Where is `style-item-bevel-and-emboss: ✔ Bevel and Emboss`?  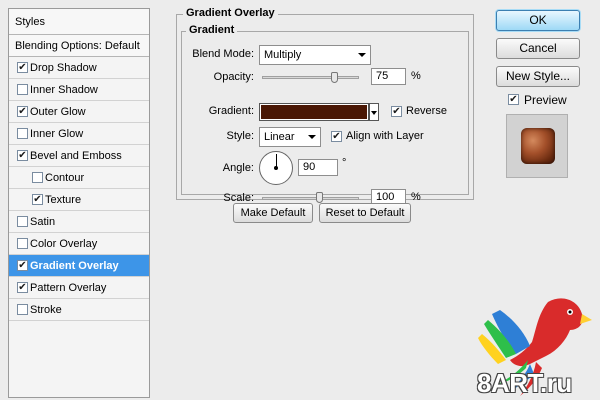
style-item-bevel-and-emboss: ✔ Bevel and Emboss is located at coordinates (79, 156).